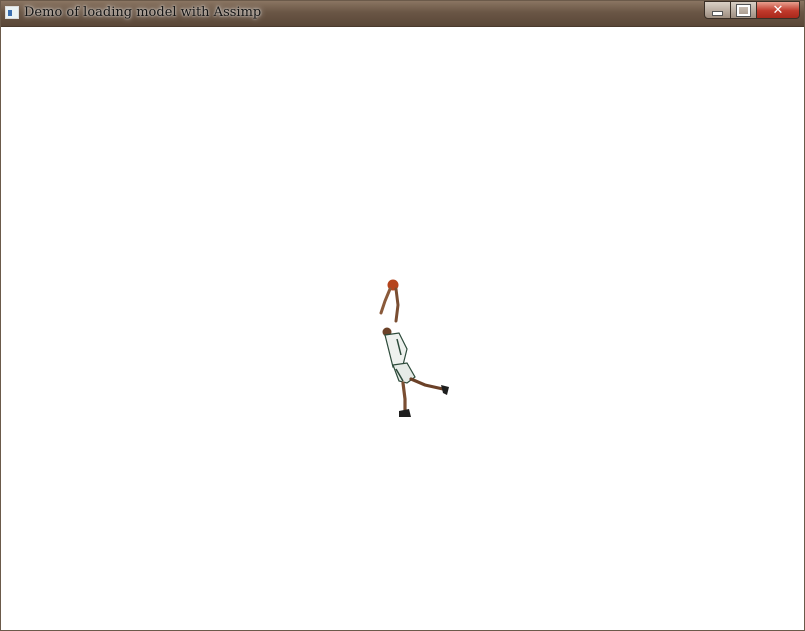 The width and height of the screenshot is (805, 631). I want to click on close-button: ✕, so click(778, 10).